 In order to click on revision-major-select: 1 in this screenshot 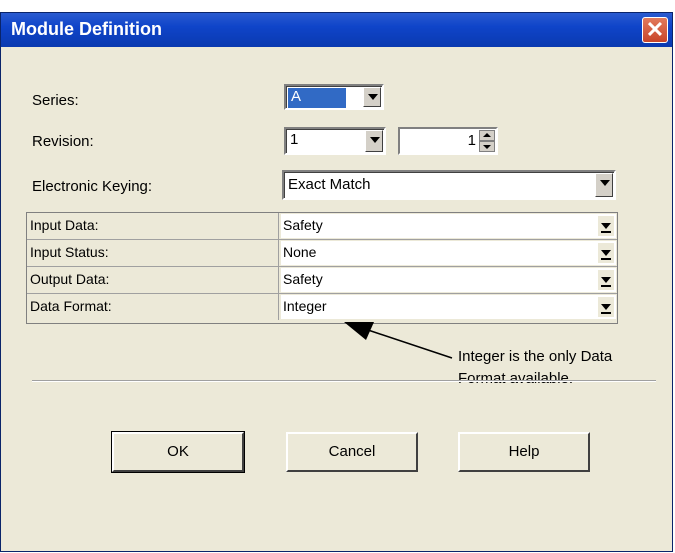, I will do `click(335, 141)`.